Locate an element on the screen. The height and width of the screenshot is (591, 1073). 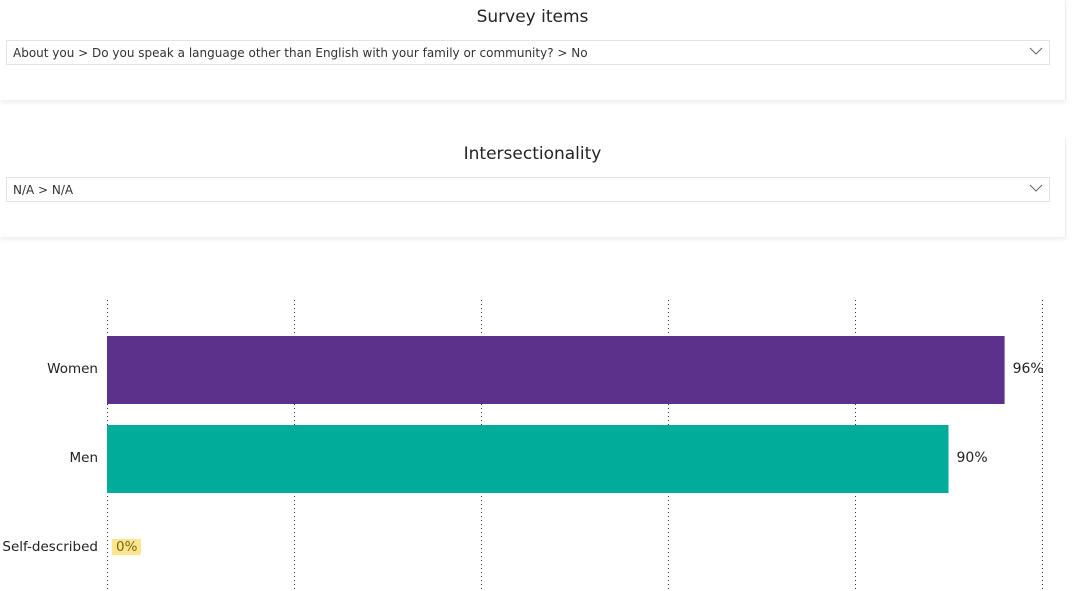
data-label: 96% is located at coordinates (1028, 369).